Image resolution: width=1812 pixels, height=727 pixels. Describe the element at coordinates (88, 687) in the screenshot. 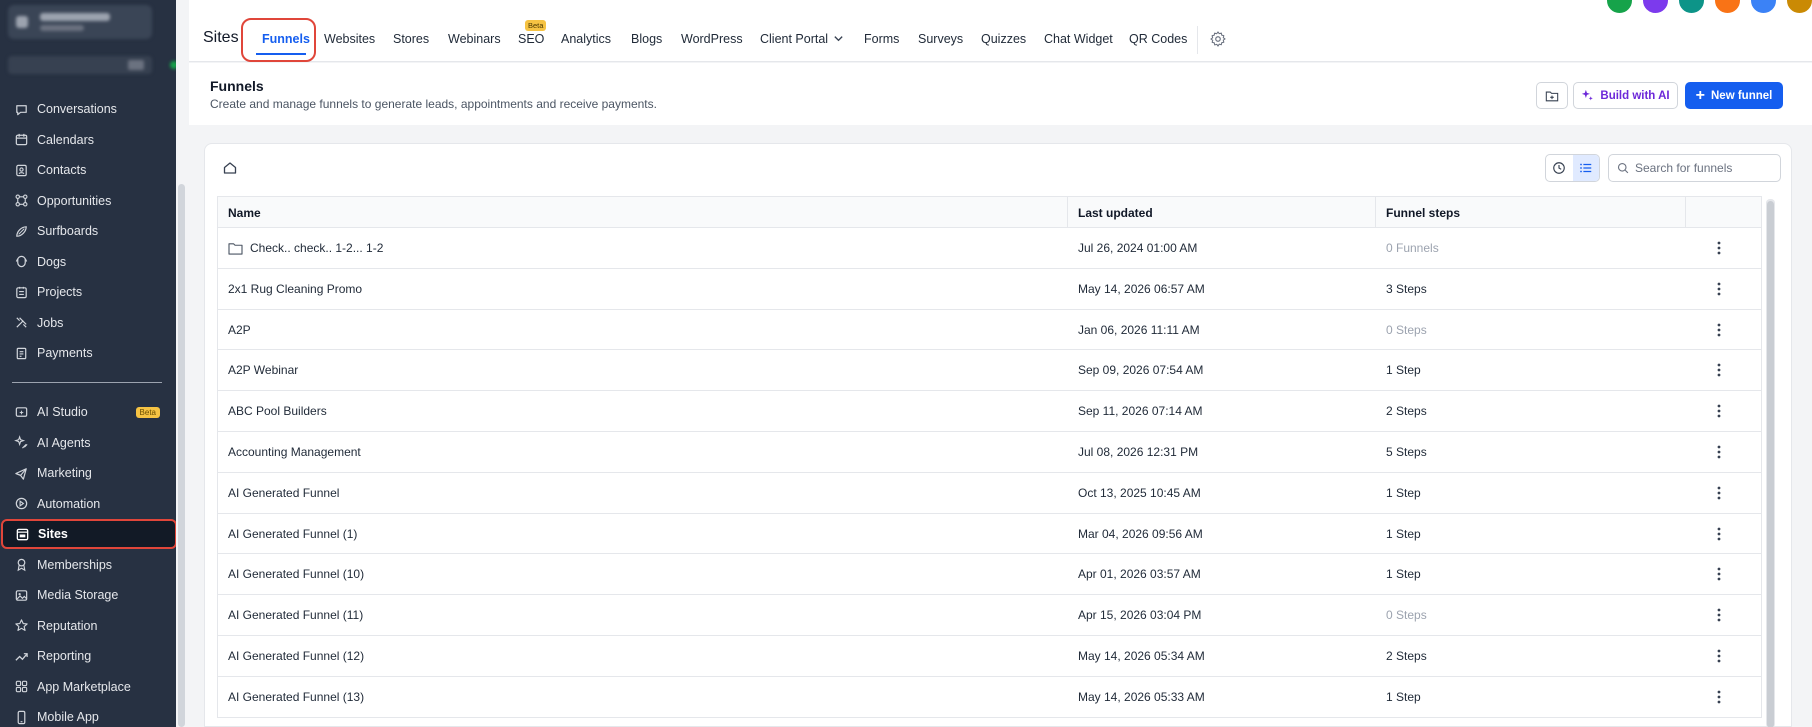

I see `sidebar-item-app-marketplace: App Marketplace` at that location.